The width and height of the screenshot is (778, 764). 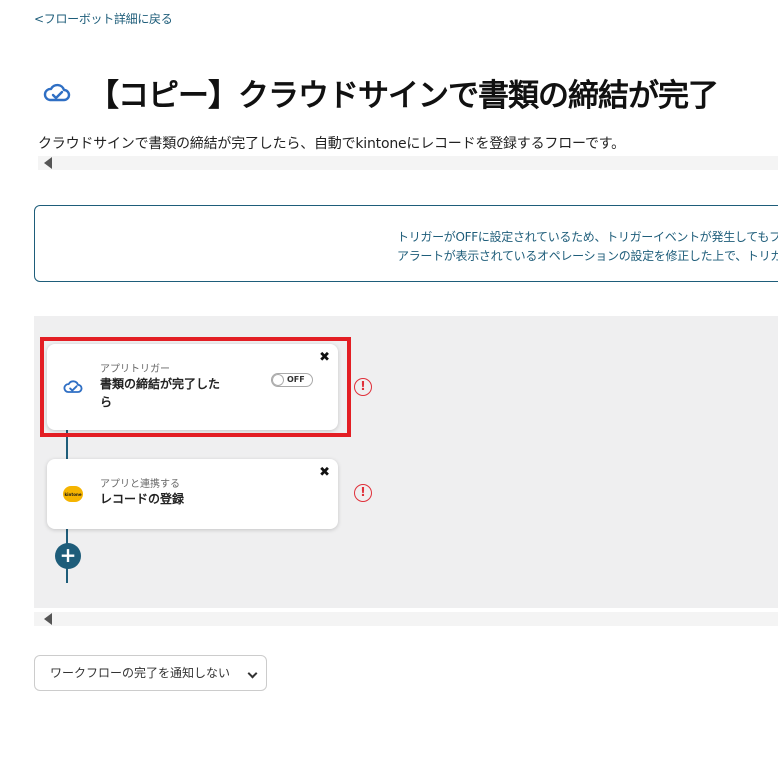 What do you see at coordinates (103, 18) in the screenshot?
I see `back-to-flowbot-link: <フローボット詳細に戻る` at bounding box center [103, 18].